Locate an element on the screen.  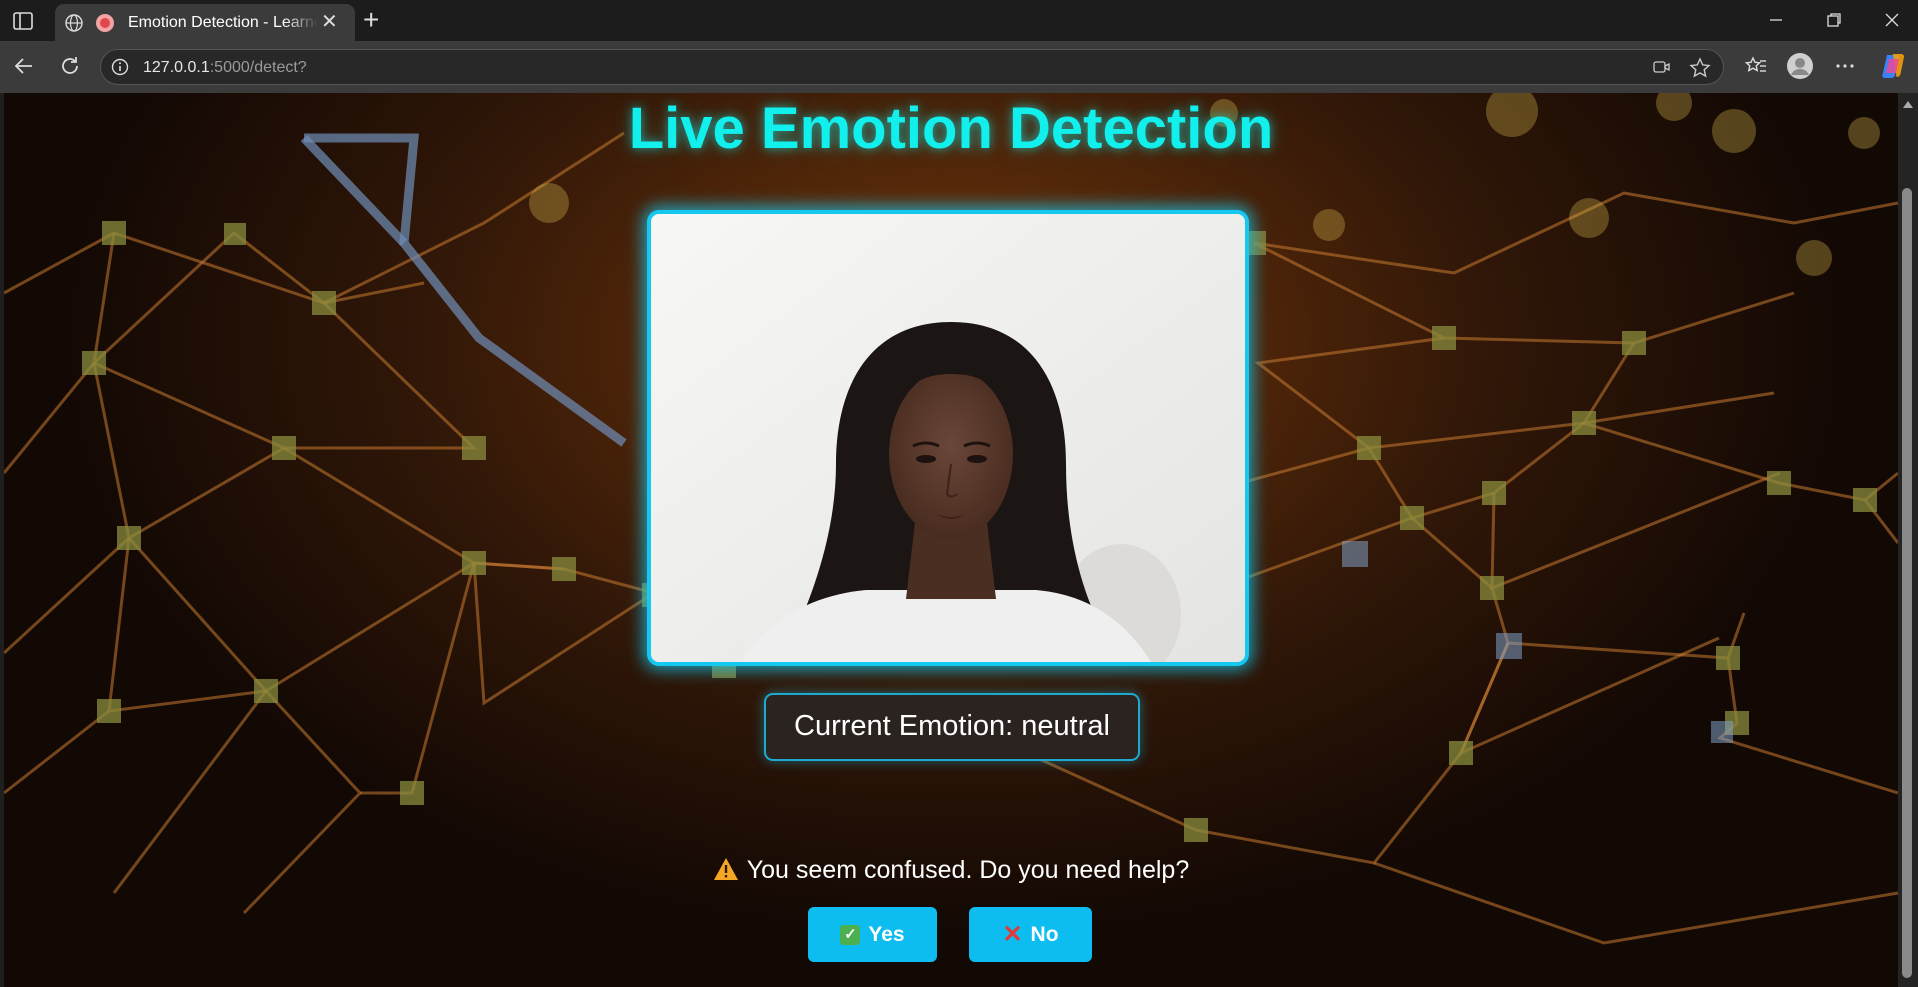
webcam-feed is located at coordinates (948, 438).